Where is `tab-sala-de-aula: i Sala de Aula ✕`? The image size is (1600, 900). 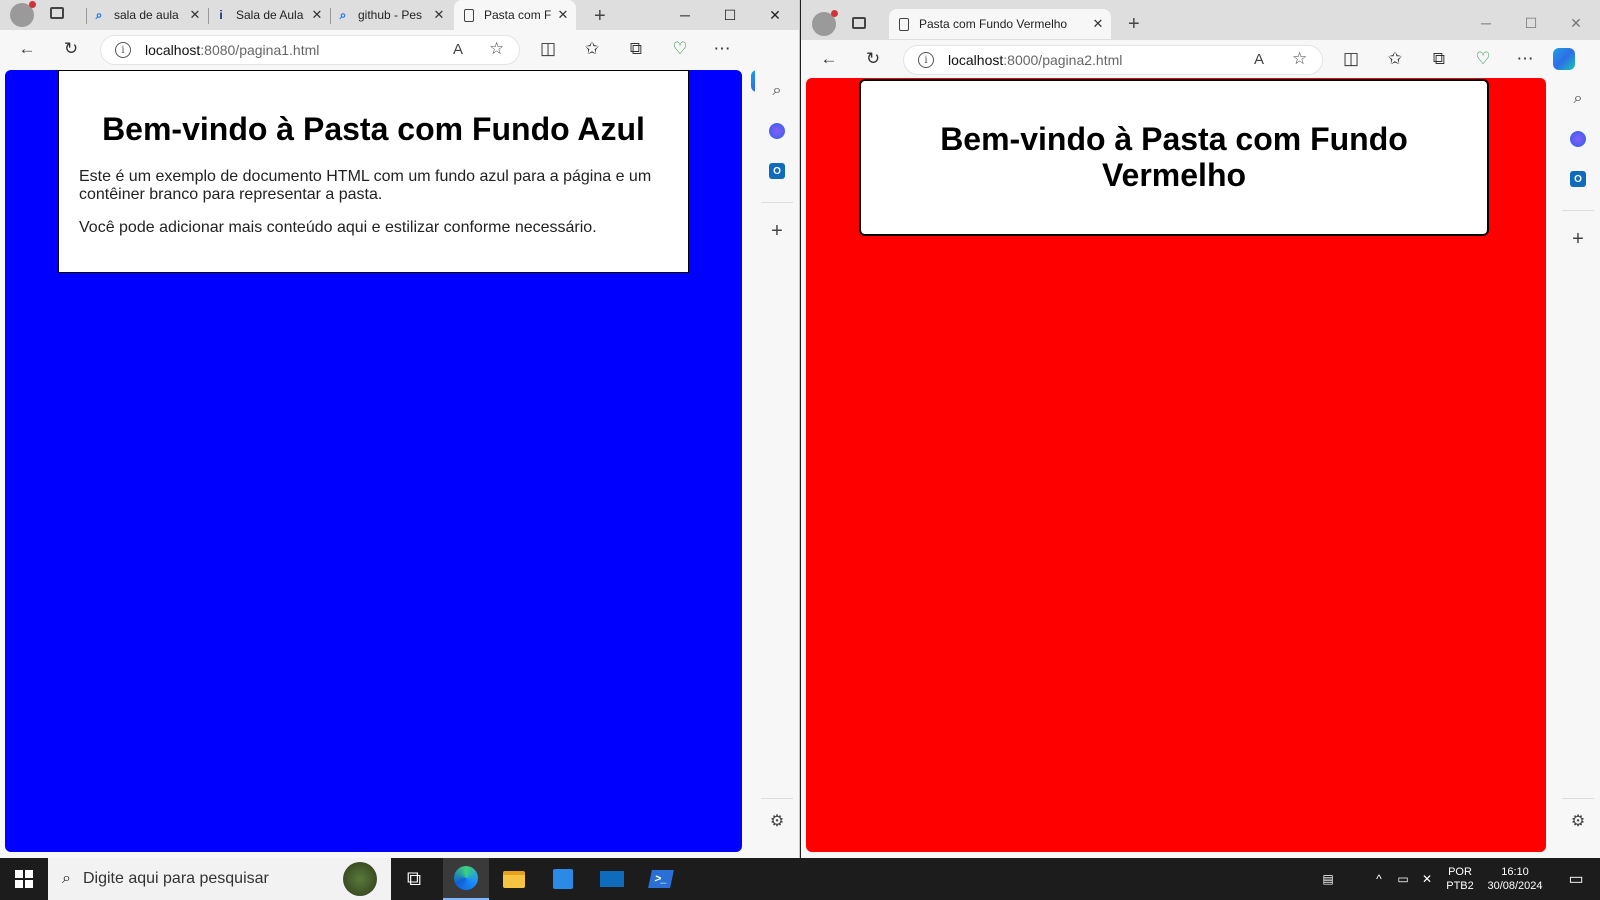 tab-sala-de-aula: i Sala de Aula ✕ is located at coordinates (269, 15).